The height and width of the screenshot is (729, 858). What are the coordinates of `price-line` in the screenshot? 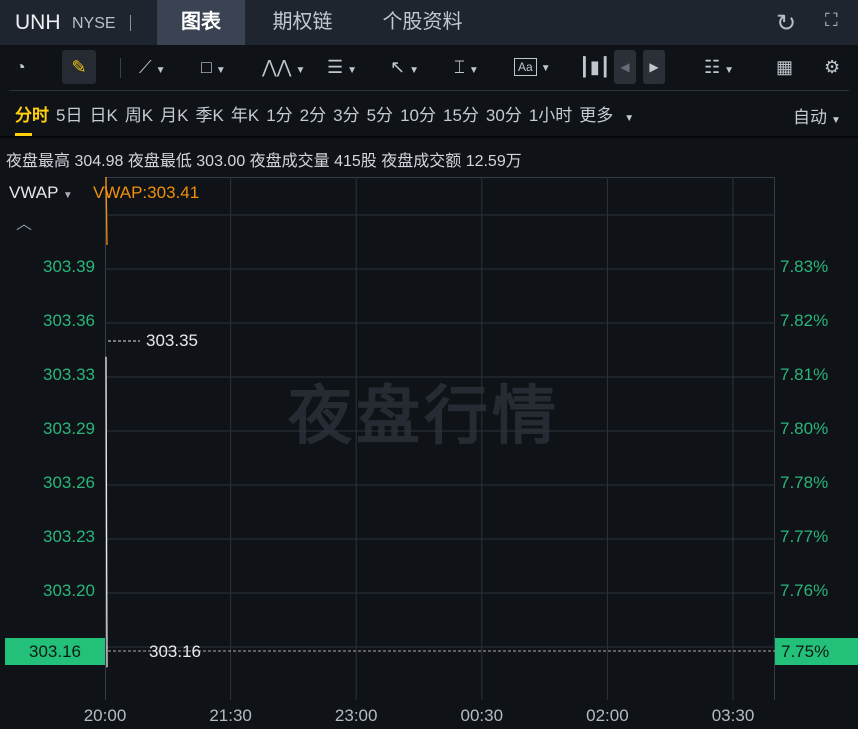 It's located at (106, 512).